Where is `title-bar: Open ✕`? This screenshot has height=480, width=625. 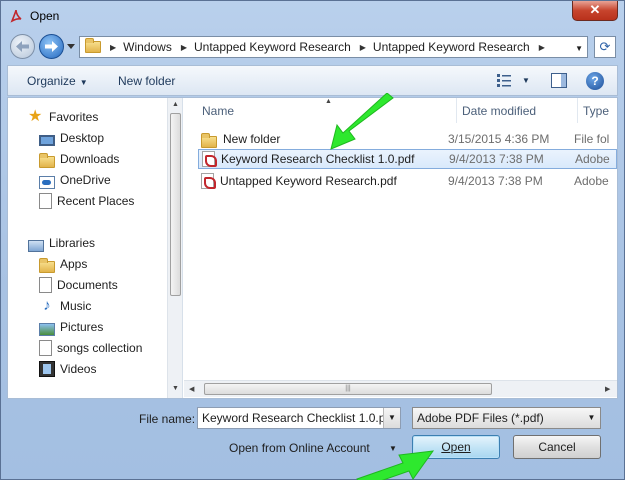 title-bar: Open ✕ is located at coordinates (312, 16).